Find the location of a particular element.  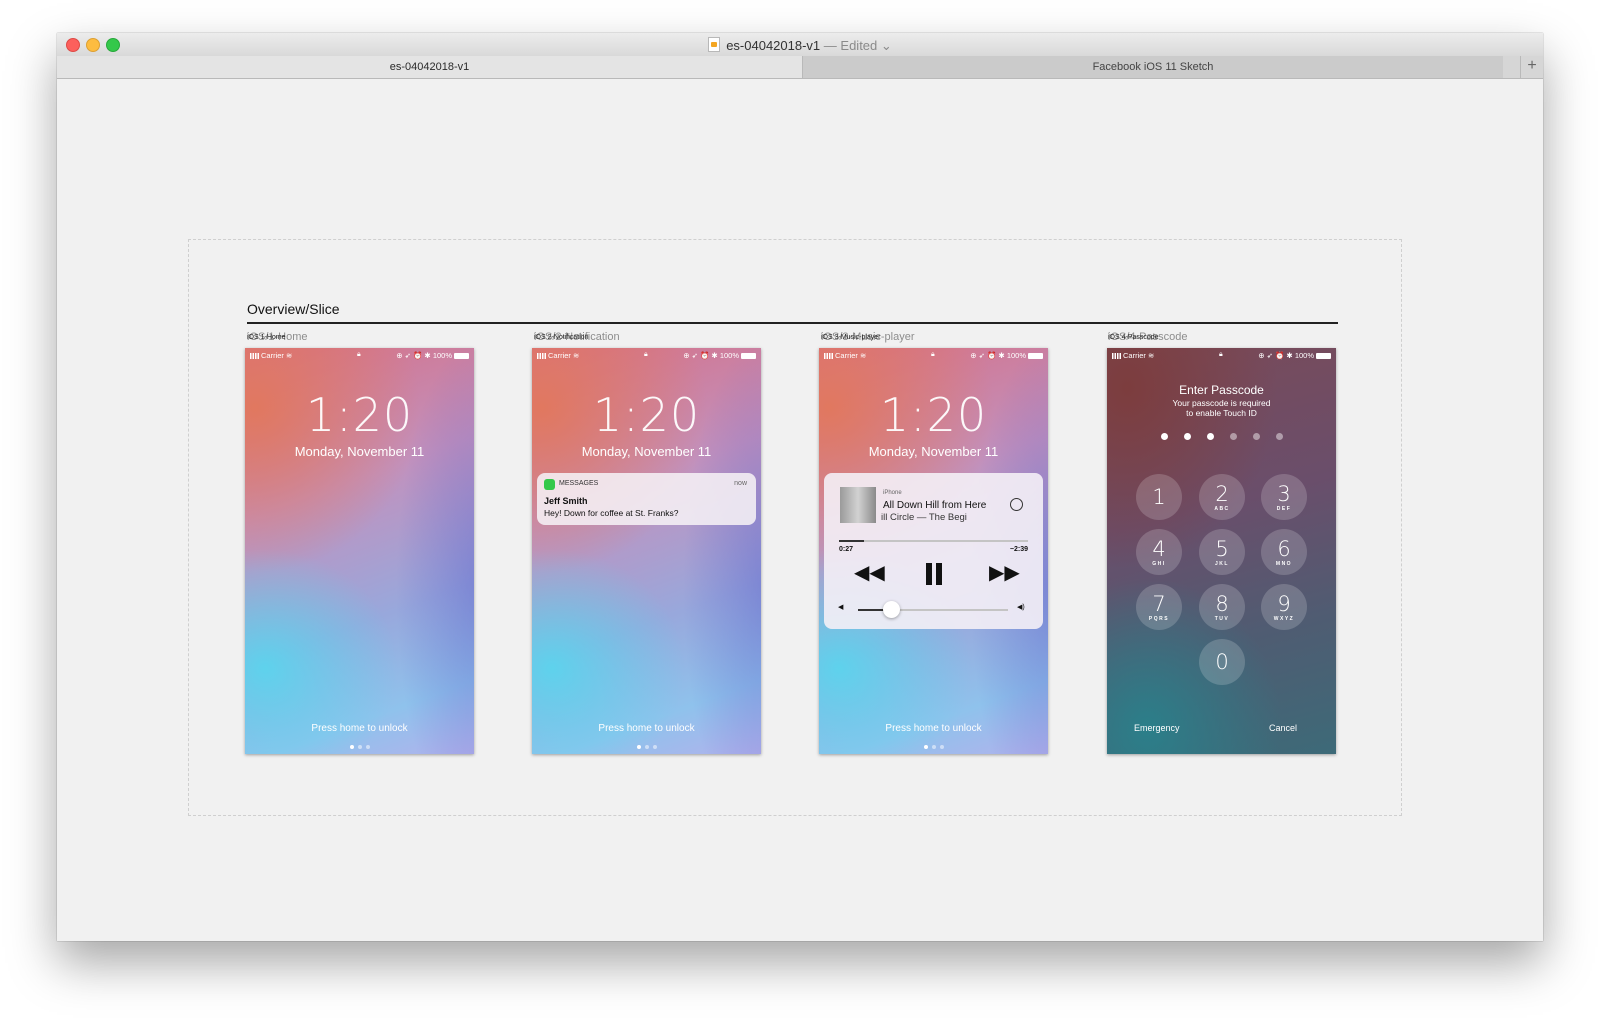

title-divider is located at coordinates (792, 323).